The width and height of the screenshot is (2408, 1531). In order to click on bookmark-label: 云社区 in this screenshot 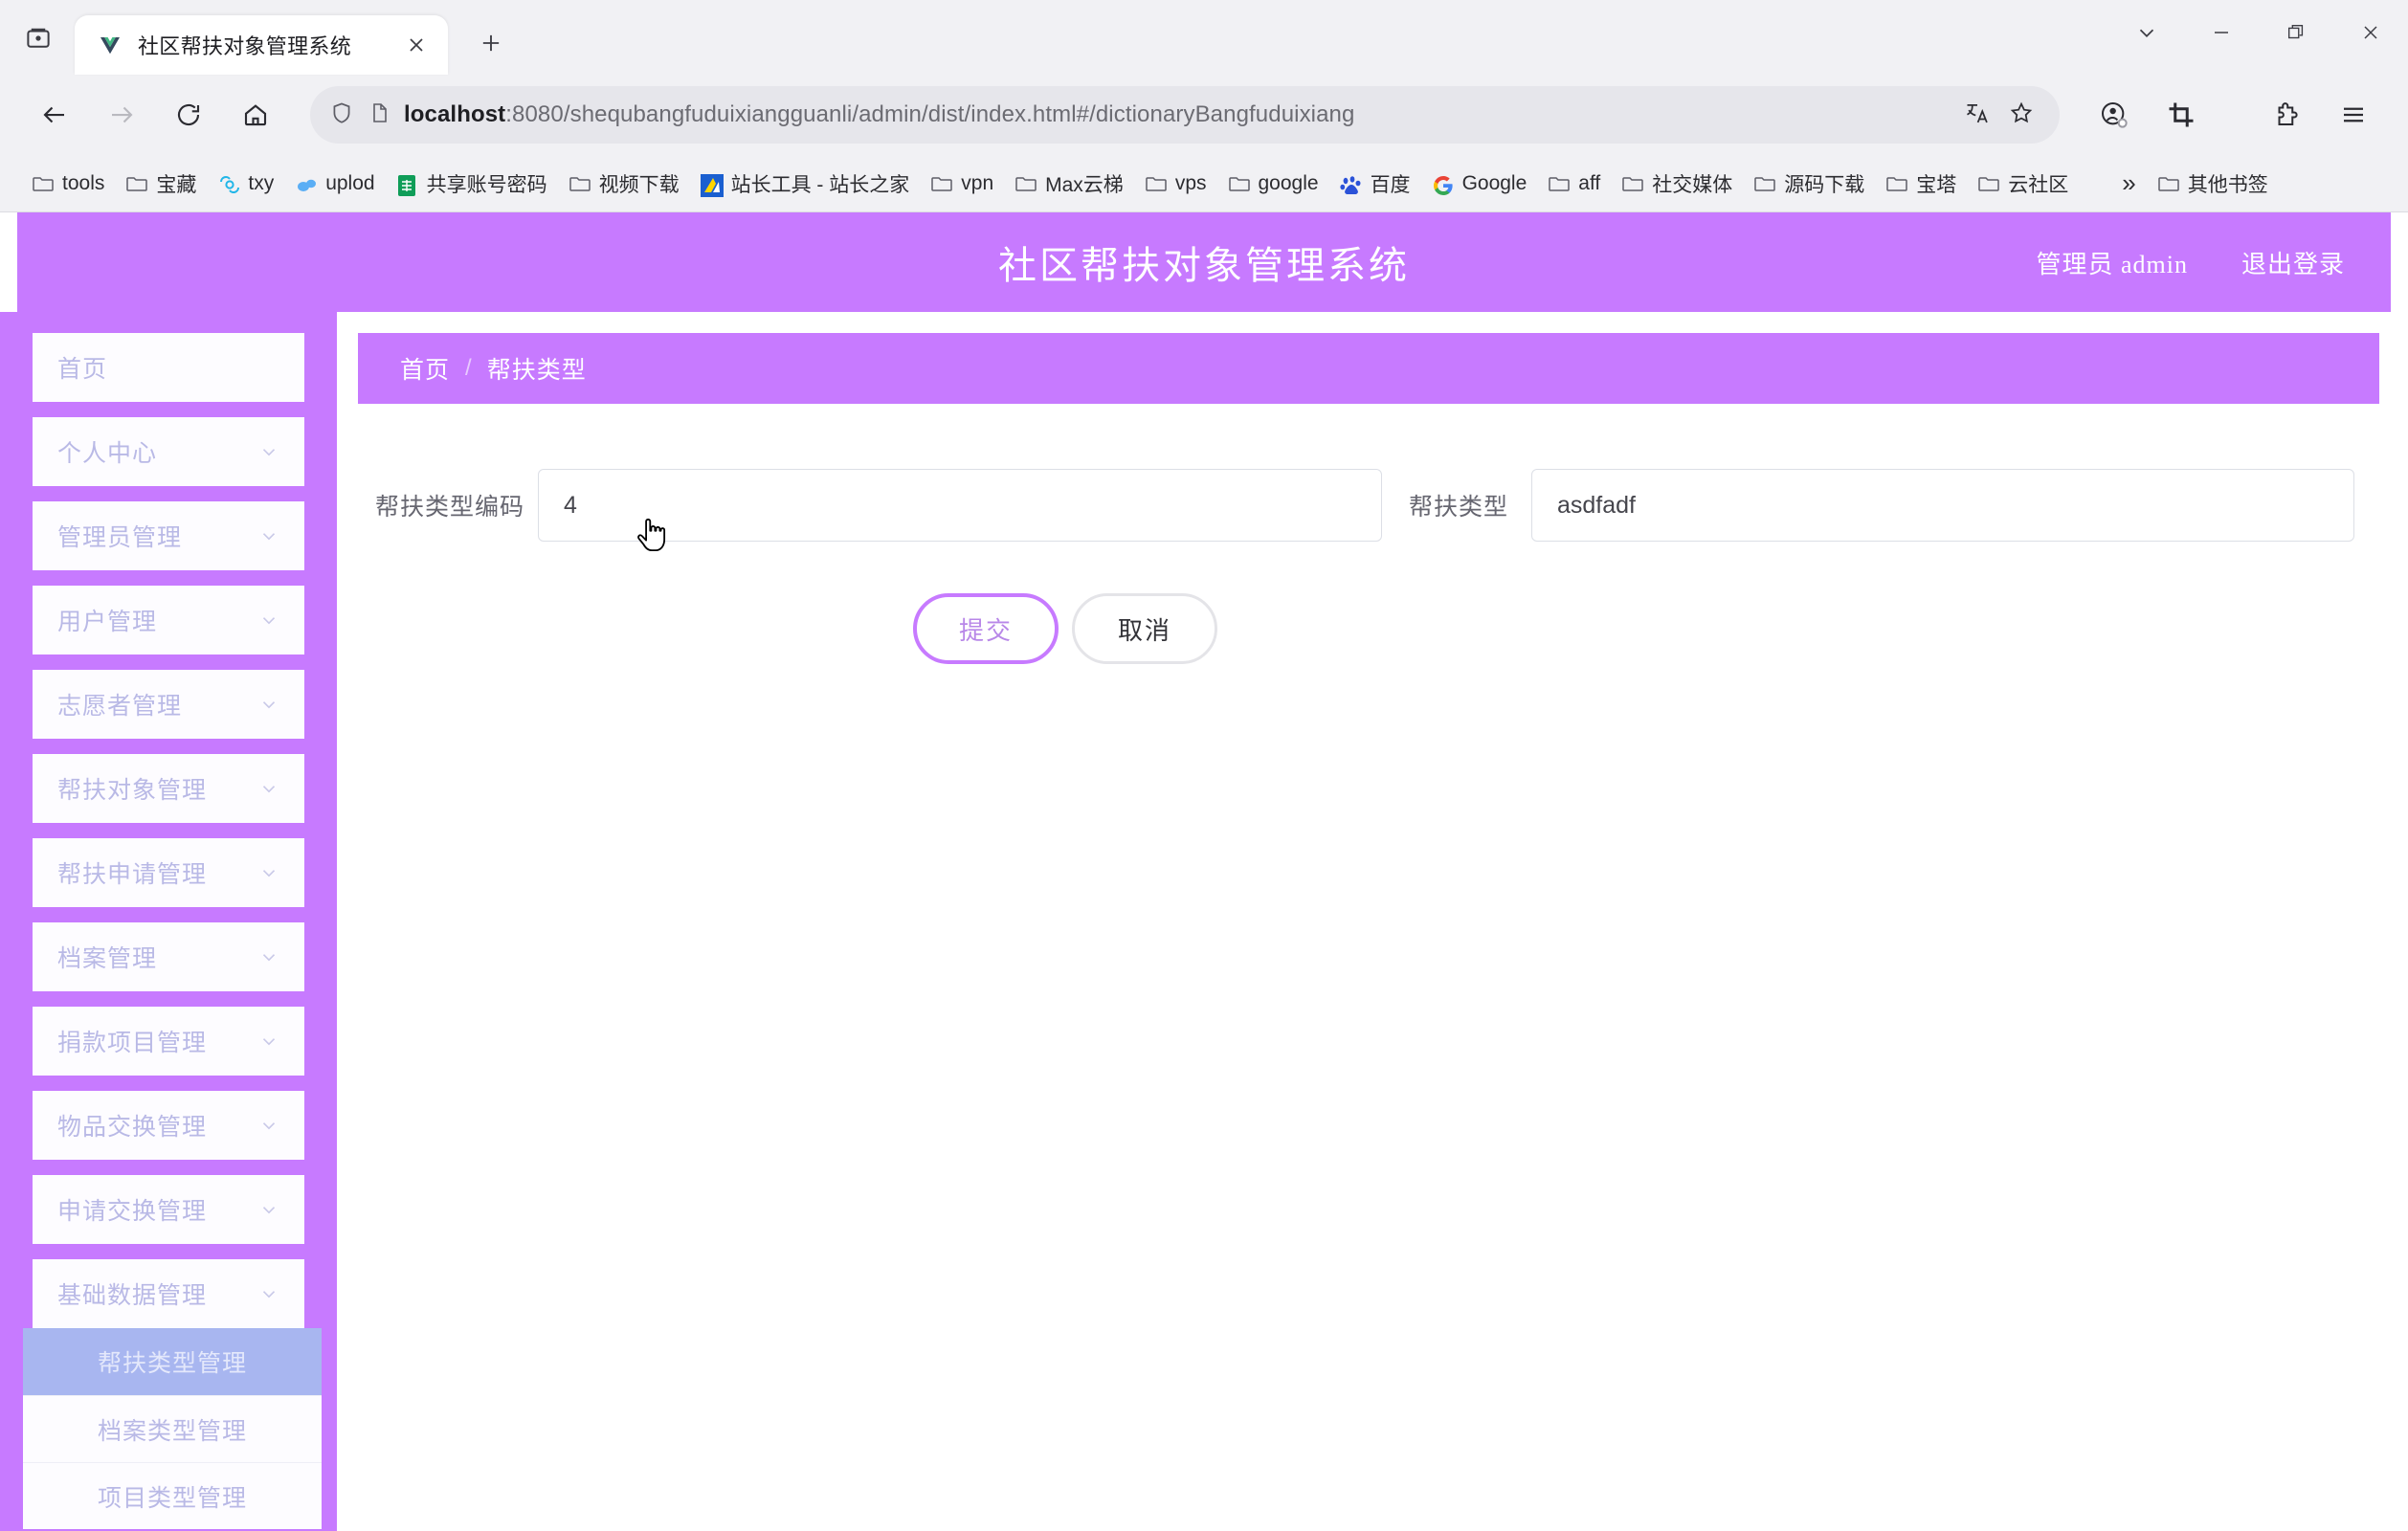, I will do `click(2038, 185)`.